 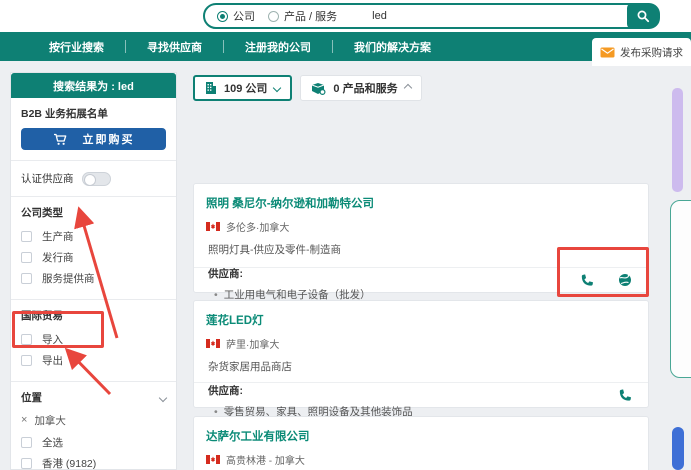 I want to click on verified-supplier-toggle, so click(x=96, y=178).